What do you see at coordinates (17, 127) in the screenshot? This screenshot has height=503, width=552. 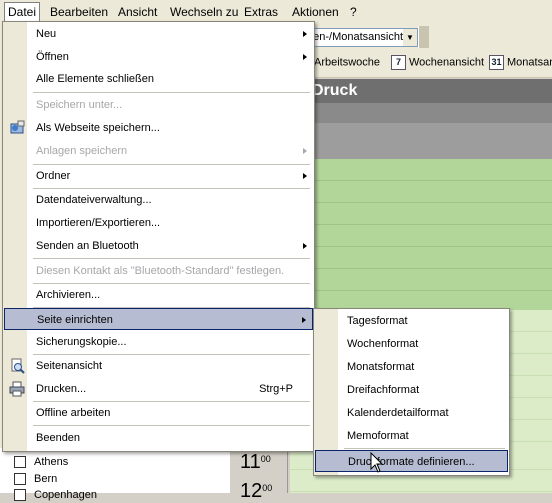 I see `web-page-save-icon` at bounding box center [17, 127].